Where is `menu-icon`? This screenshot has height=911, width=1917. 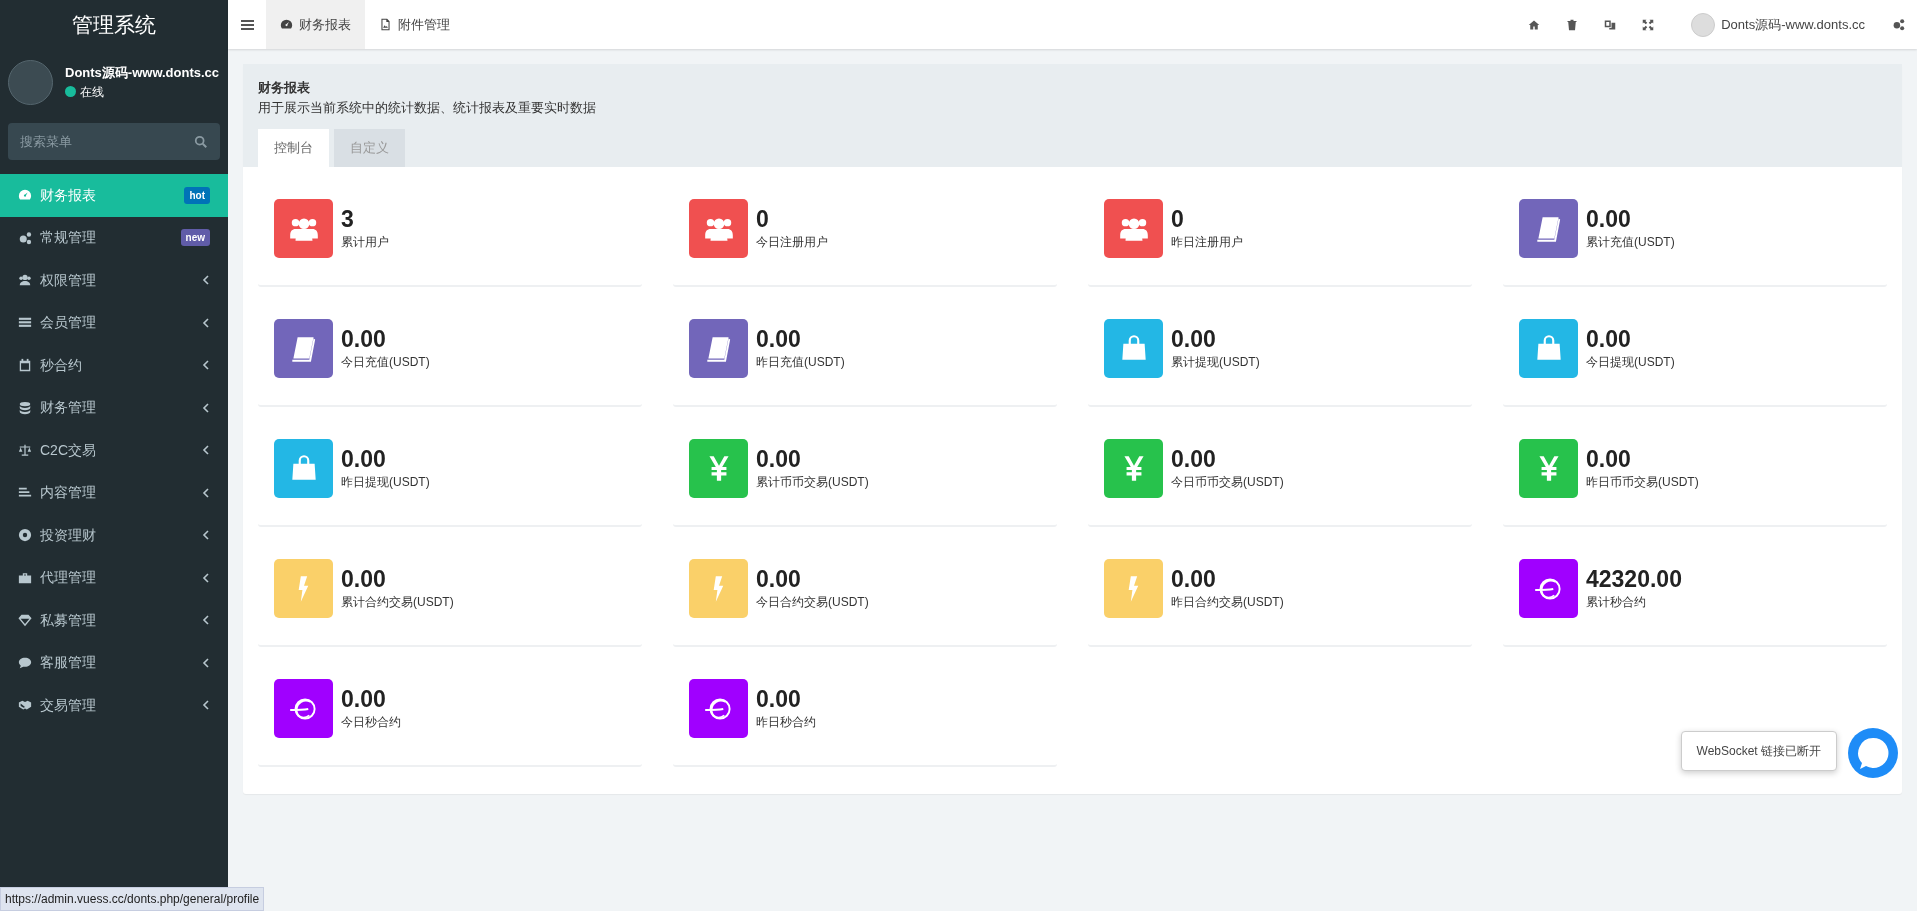 menu-icon is located at coordinates (247, 24).